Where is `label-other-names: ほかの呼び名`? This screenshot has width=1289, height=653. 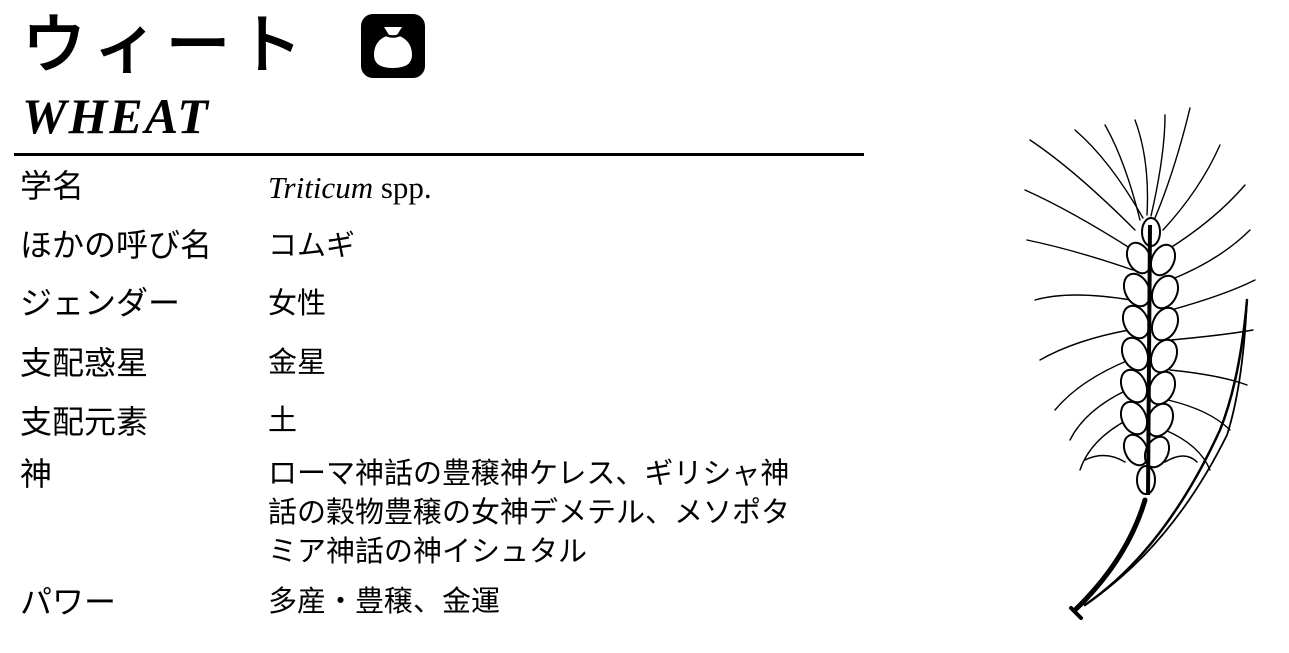
label-other-names: ほかの呼び名 is located at coordinates (116, 245).